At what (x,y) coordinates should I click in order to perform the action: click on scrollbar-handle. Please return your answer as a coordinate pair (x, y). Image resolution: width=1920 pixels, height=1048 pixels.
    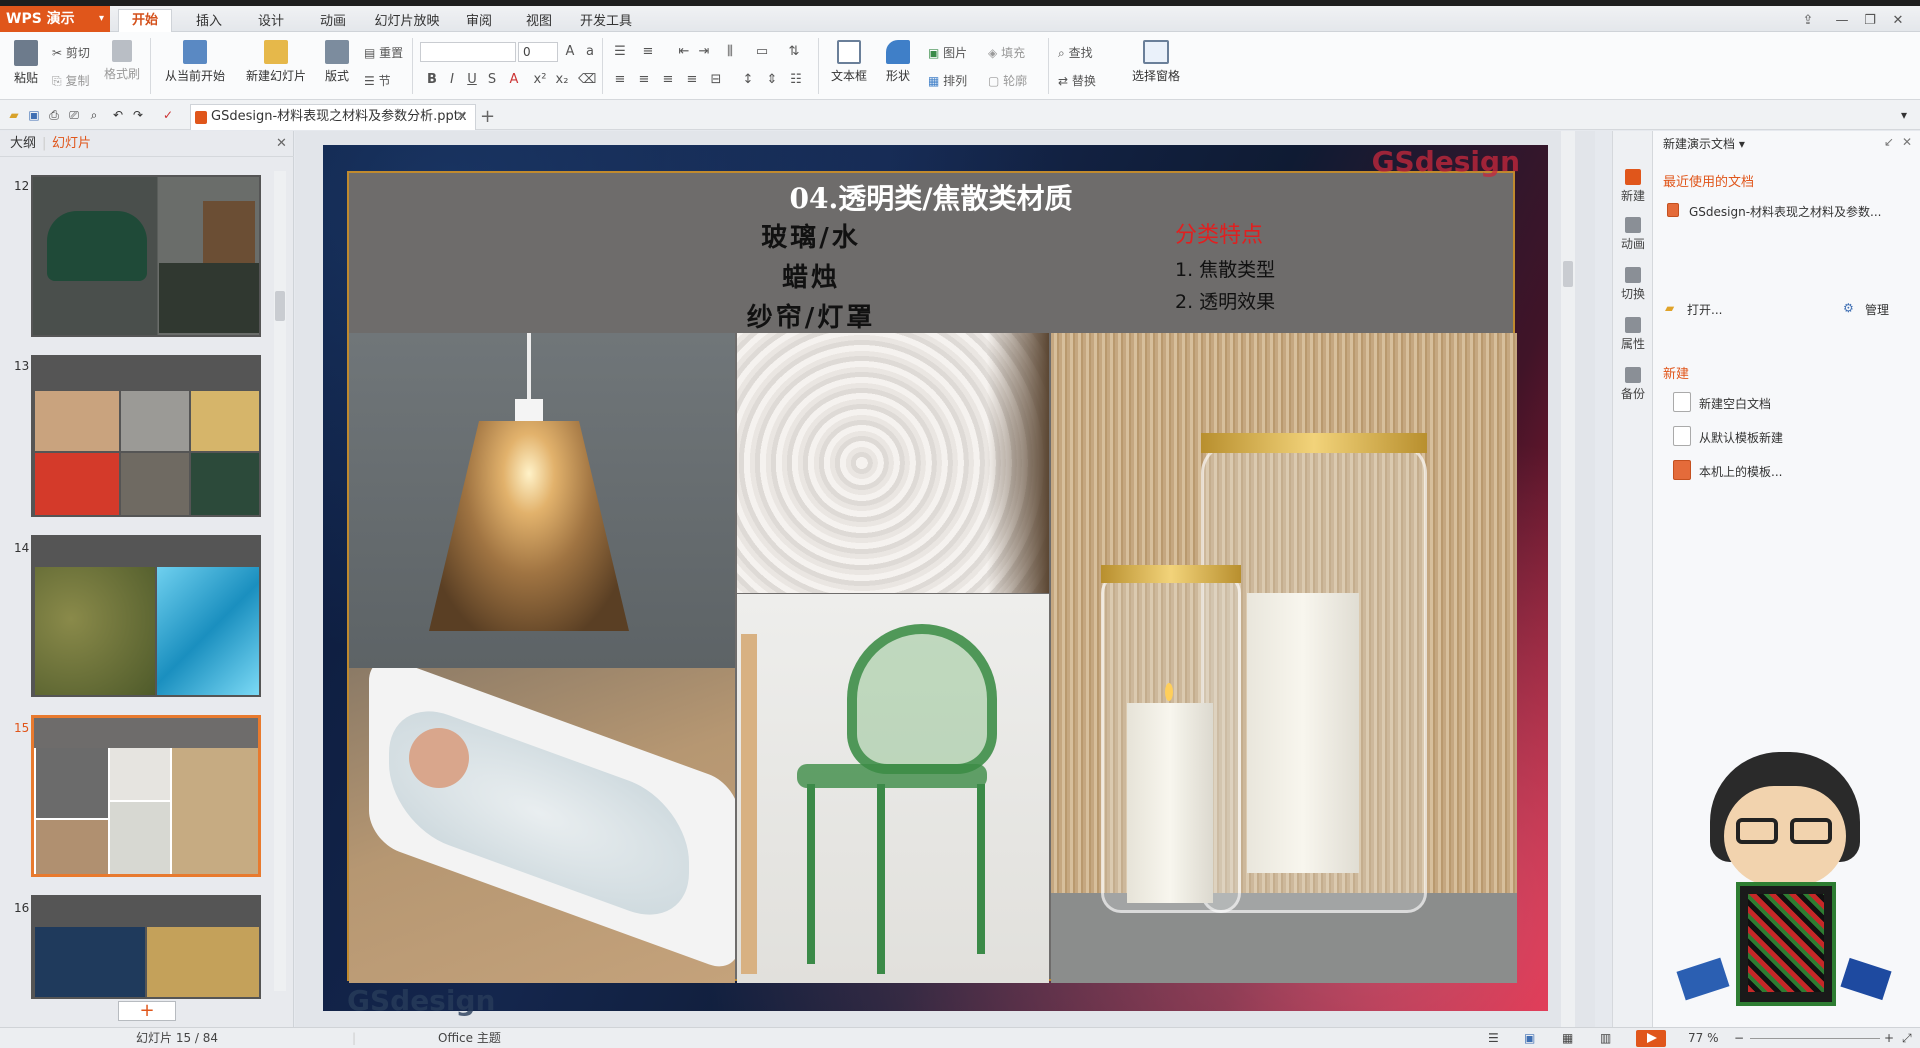
    Looking at the image, I should click on (1568, 274).